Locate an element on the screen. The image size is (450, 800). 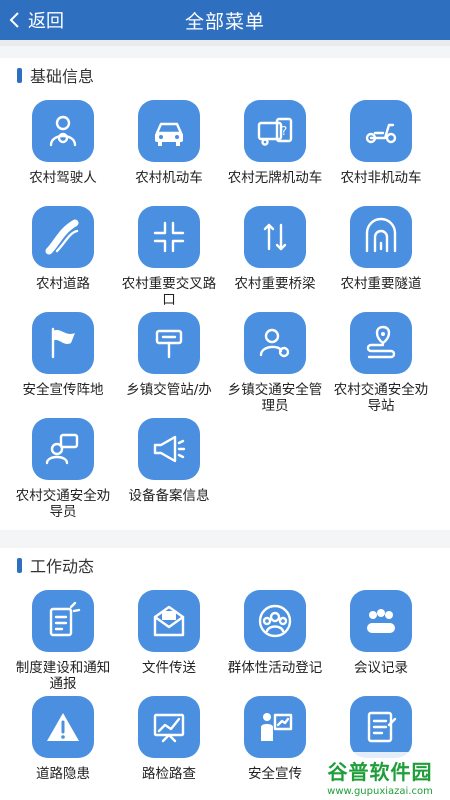
watermark-logo: 谷普软件园 www.gupuxiazai.com is located at coordinates (380, 776).